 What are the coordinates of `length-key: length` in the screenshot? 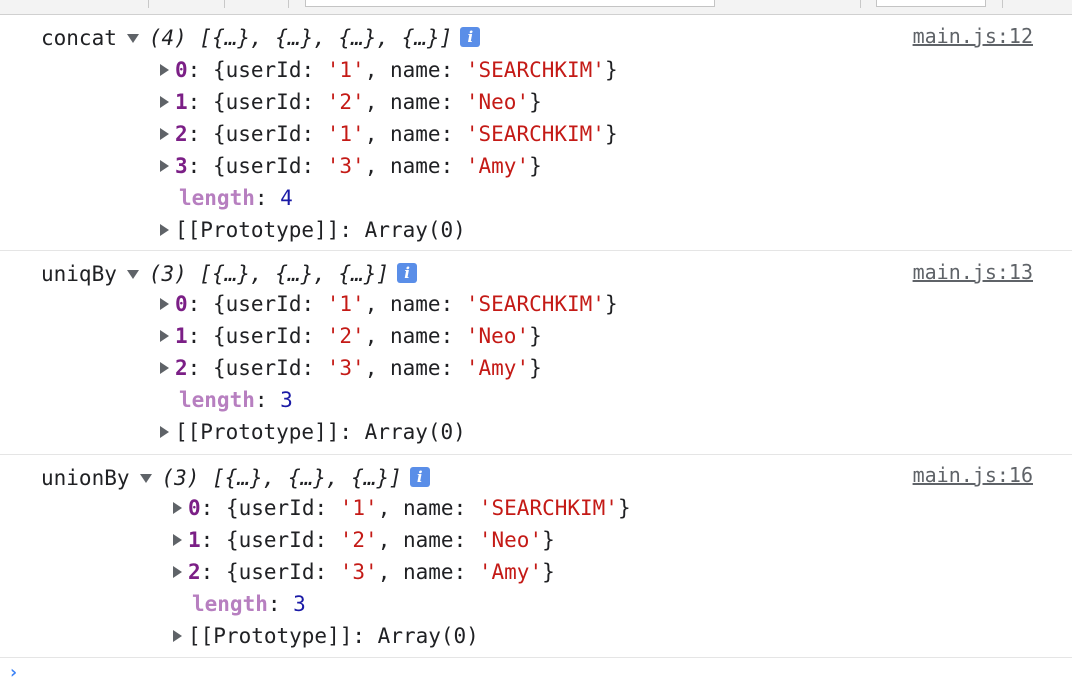 It's located at (217, 400).